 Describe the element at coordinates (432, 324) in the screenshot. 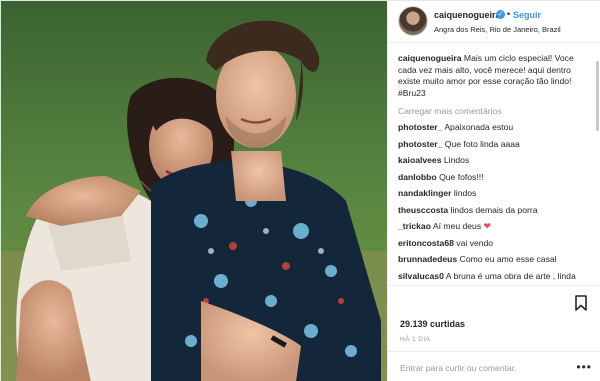

I see `likes-count: 29.139 curtidas` at that location.